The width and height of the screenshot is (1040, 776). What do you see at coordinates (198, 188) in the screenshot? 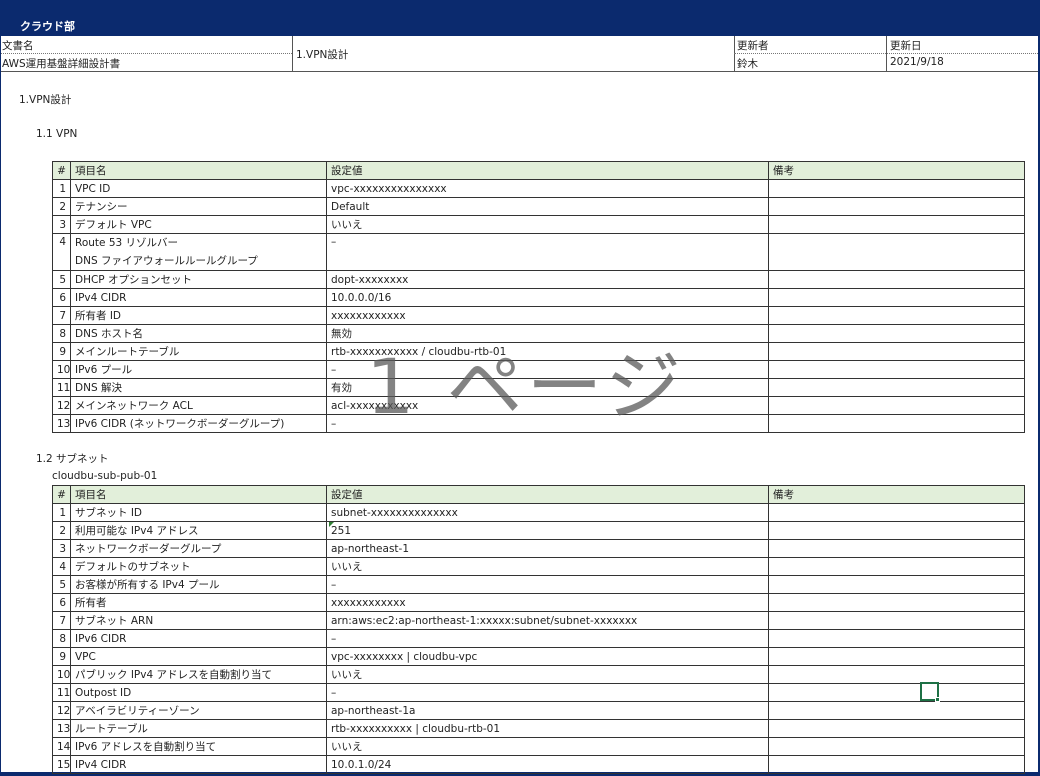
I see `item-name: VPC ID` at bounding box center [198, 188].